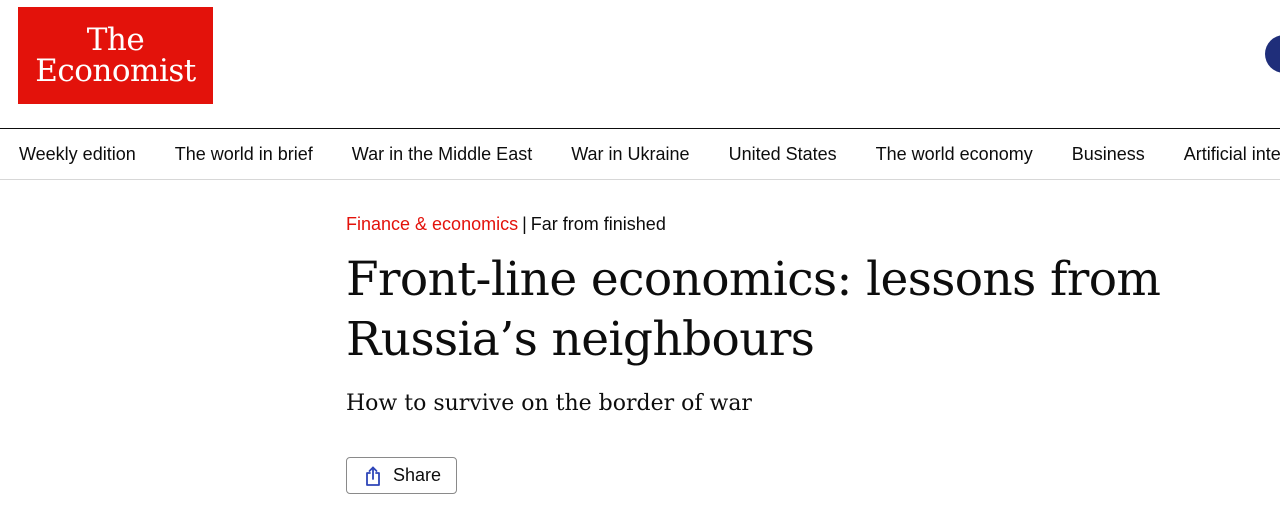  What do you see at coordinates (796, 224) in the screenshot?
I see `article-rubric: Finance & economics | Far from finished` at bounding box center [796, 224].